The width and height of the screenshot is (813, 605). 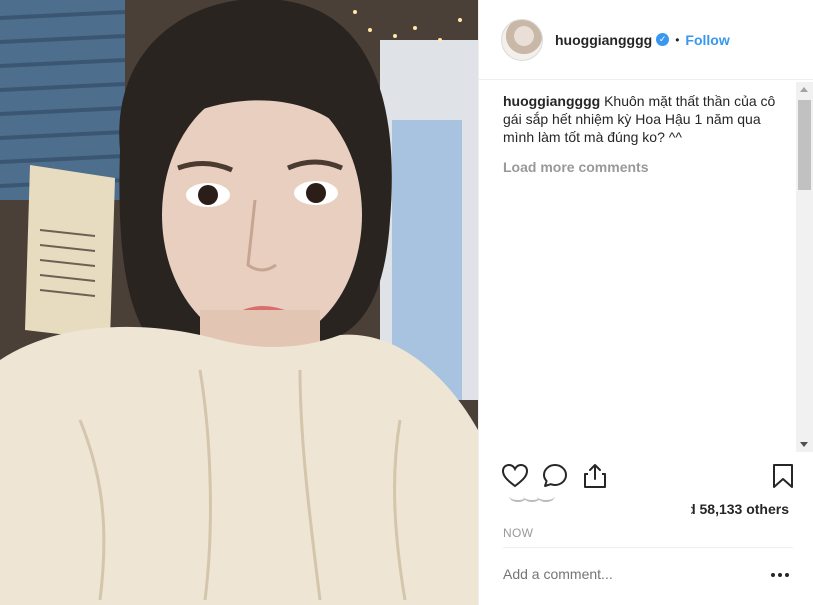 What do you see at coordinates (783, 476) in the screenshot?
I see `bookmark-icon` at bounding box center [783, 476].